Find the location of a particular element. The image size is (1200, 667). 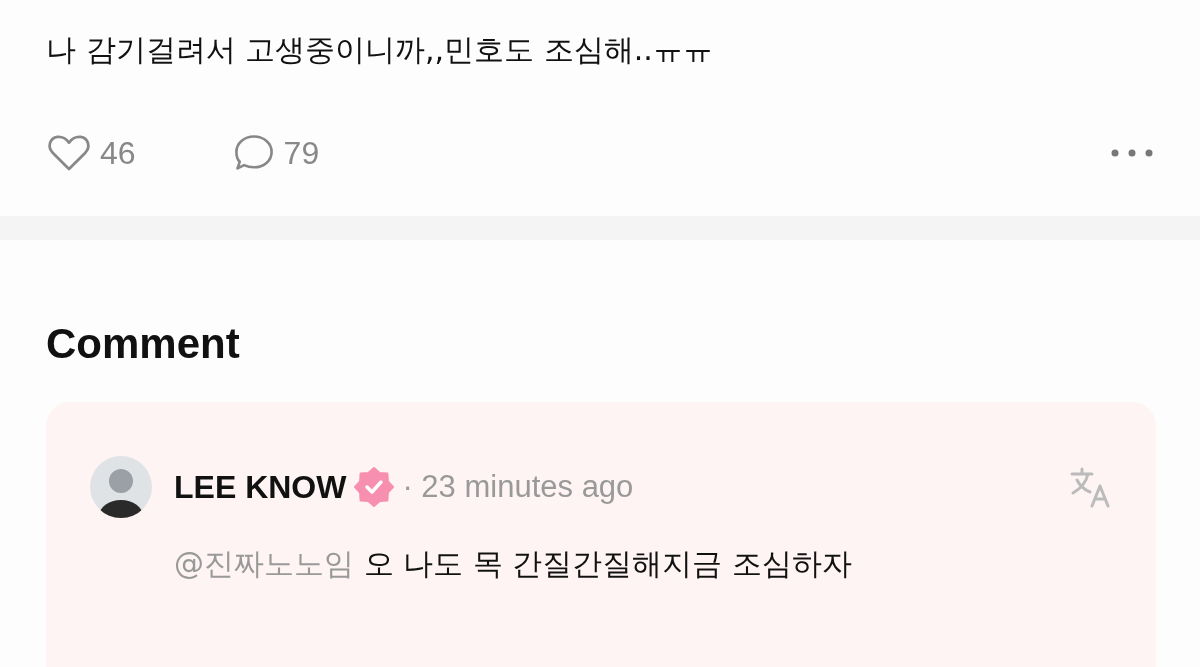

author-name: LEE KNOW is located at coordinates (260, 487).